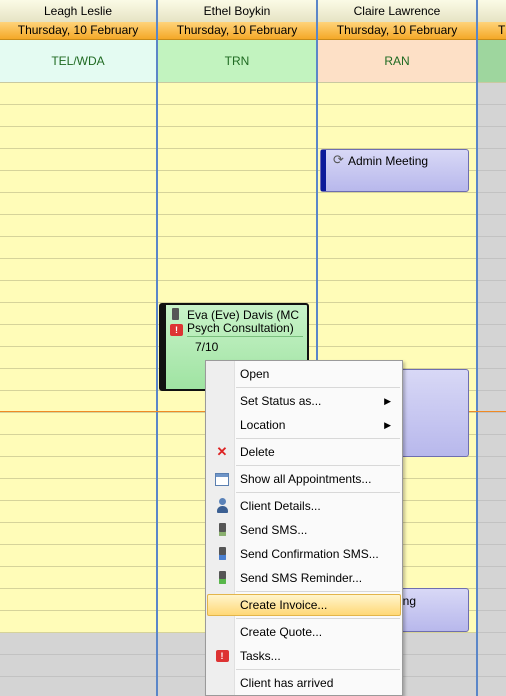  What do you see at coordinates (338, 159) in the screenshot?
I see `recurring-icon: ⟳` at bounding box center [338, 159].